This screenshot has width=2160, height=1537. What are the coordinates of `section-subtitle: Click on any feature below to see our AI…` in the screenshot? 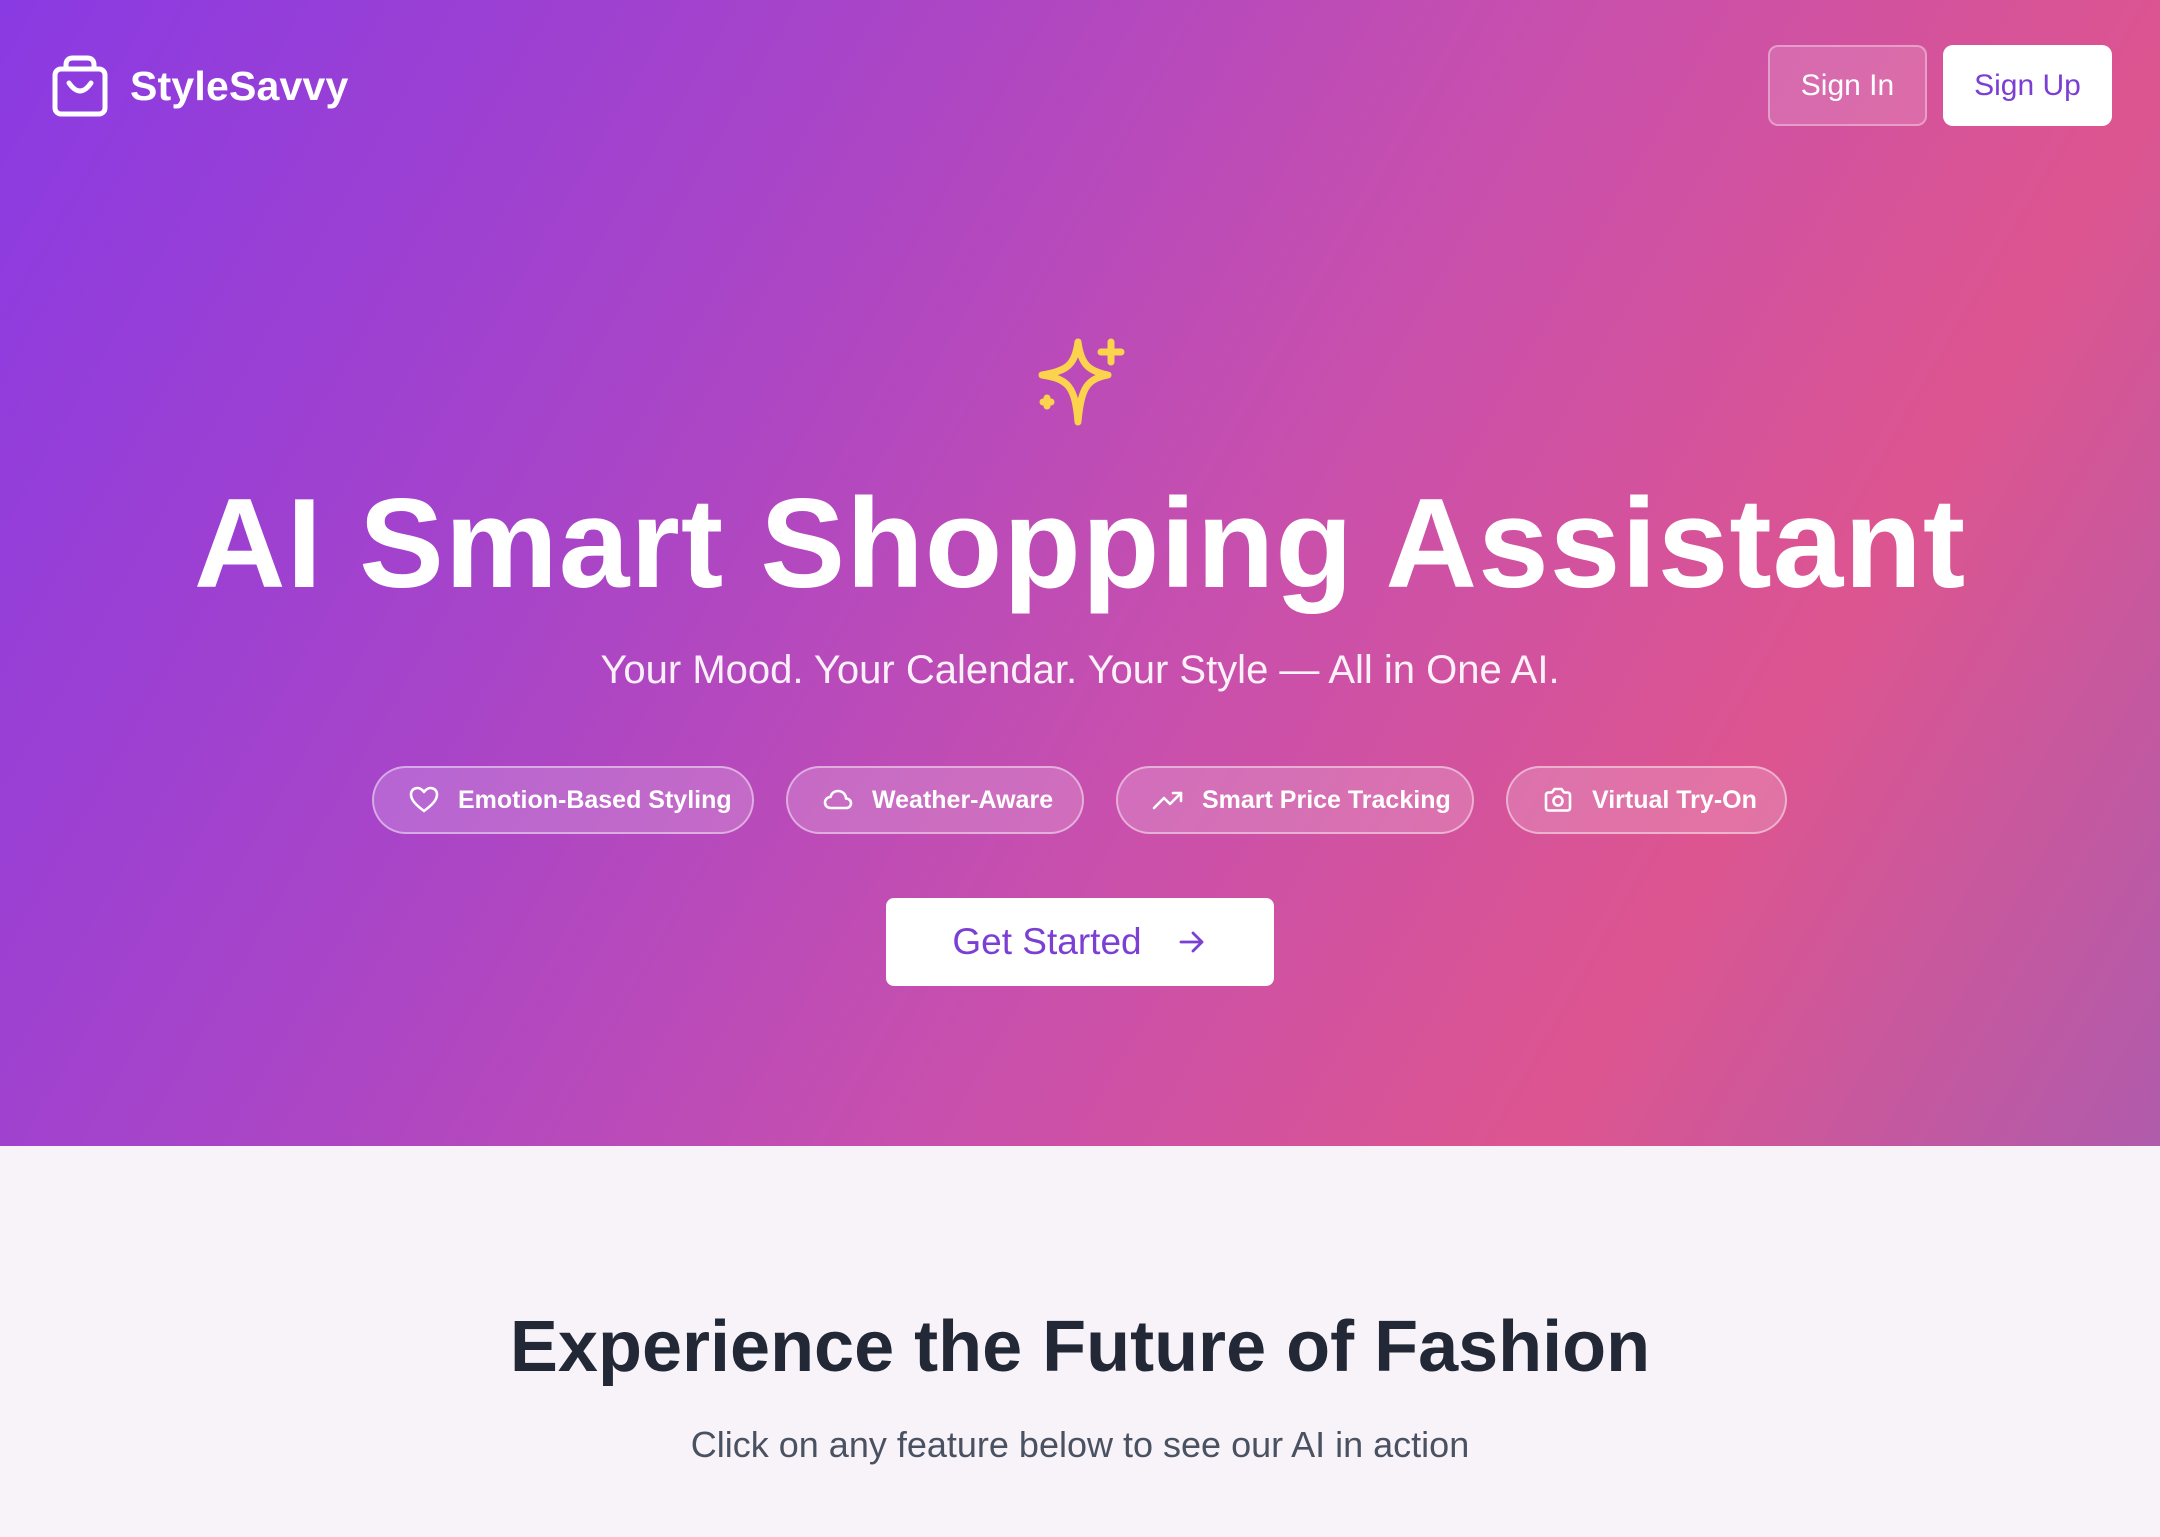 It's located at (1080, 1444).